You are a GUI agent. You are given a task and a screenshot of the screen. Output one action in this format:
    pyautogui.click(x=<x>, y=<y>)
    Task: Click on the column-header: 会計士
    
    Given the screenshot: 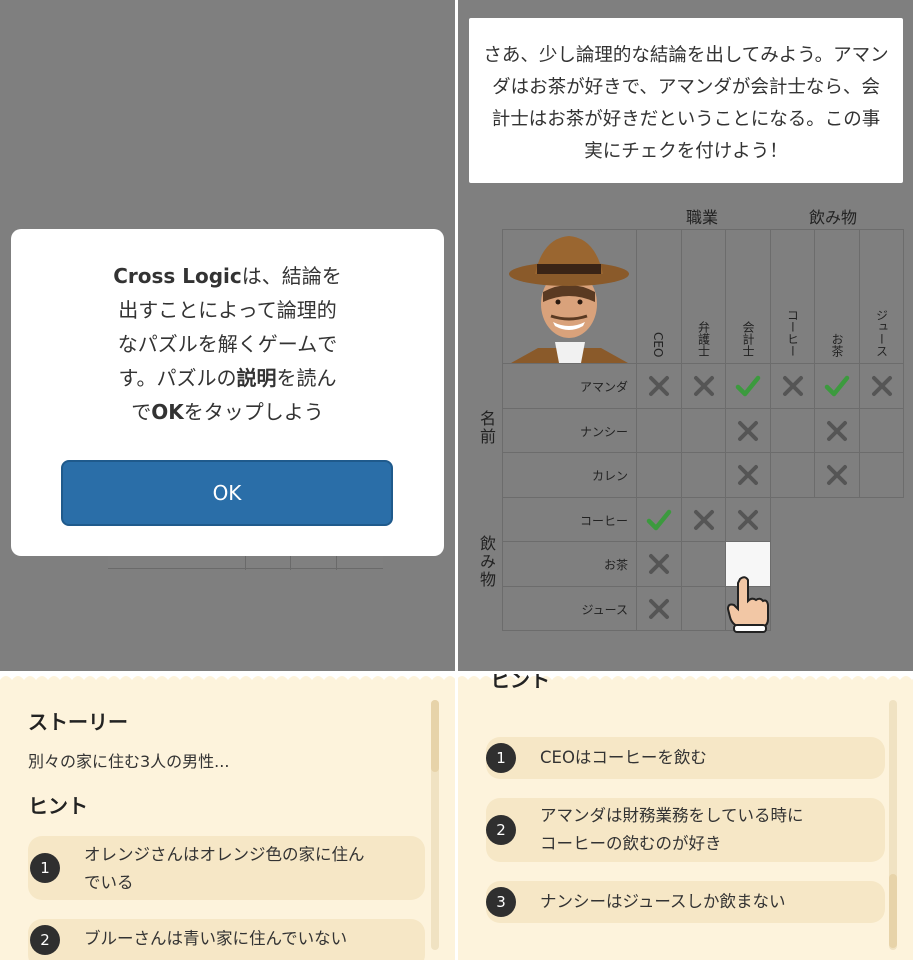 What is the action you would take?
    pyautogui.click(x=748, y=296)
    